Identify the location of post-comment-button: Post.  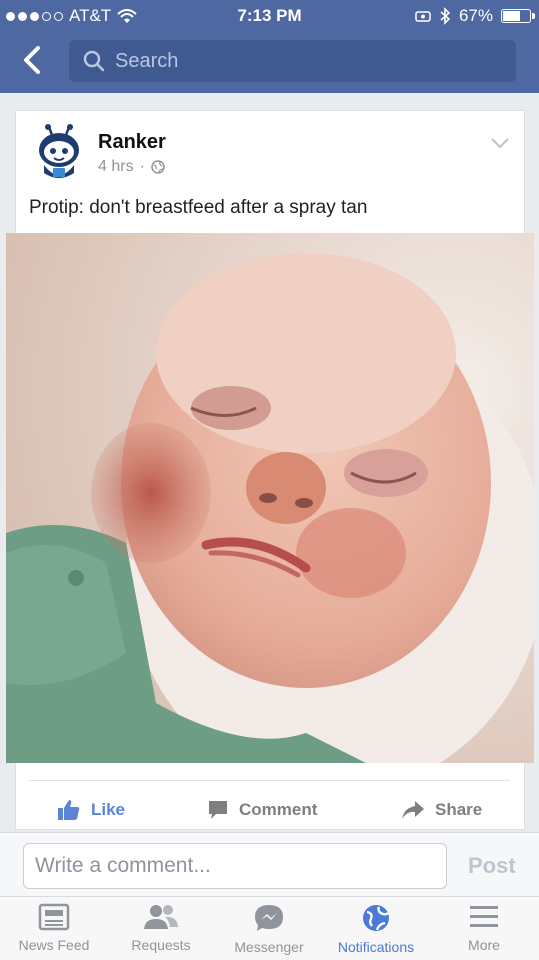
(492, 866).